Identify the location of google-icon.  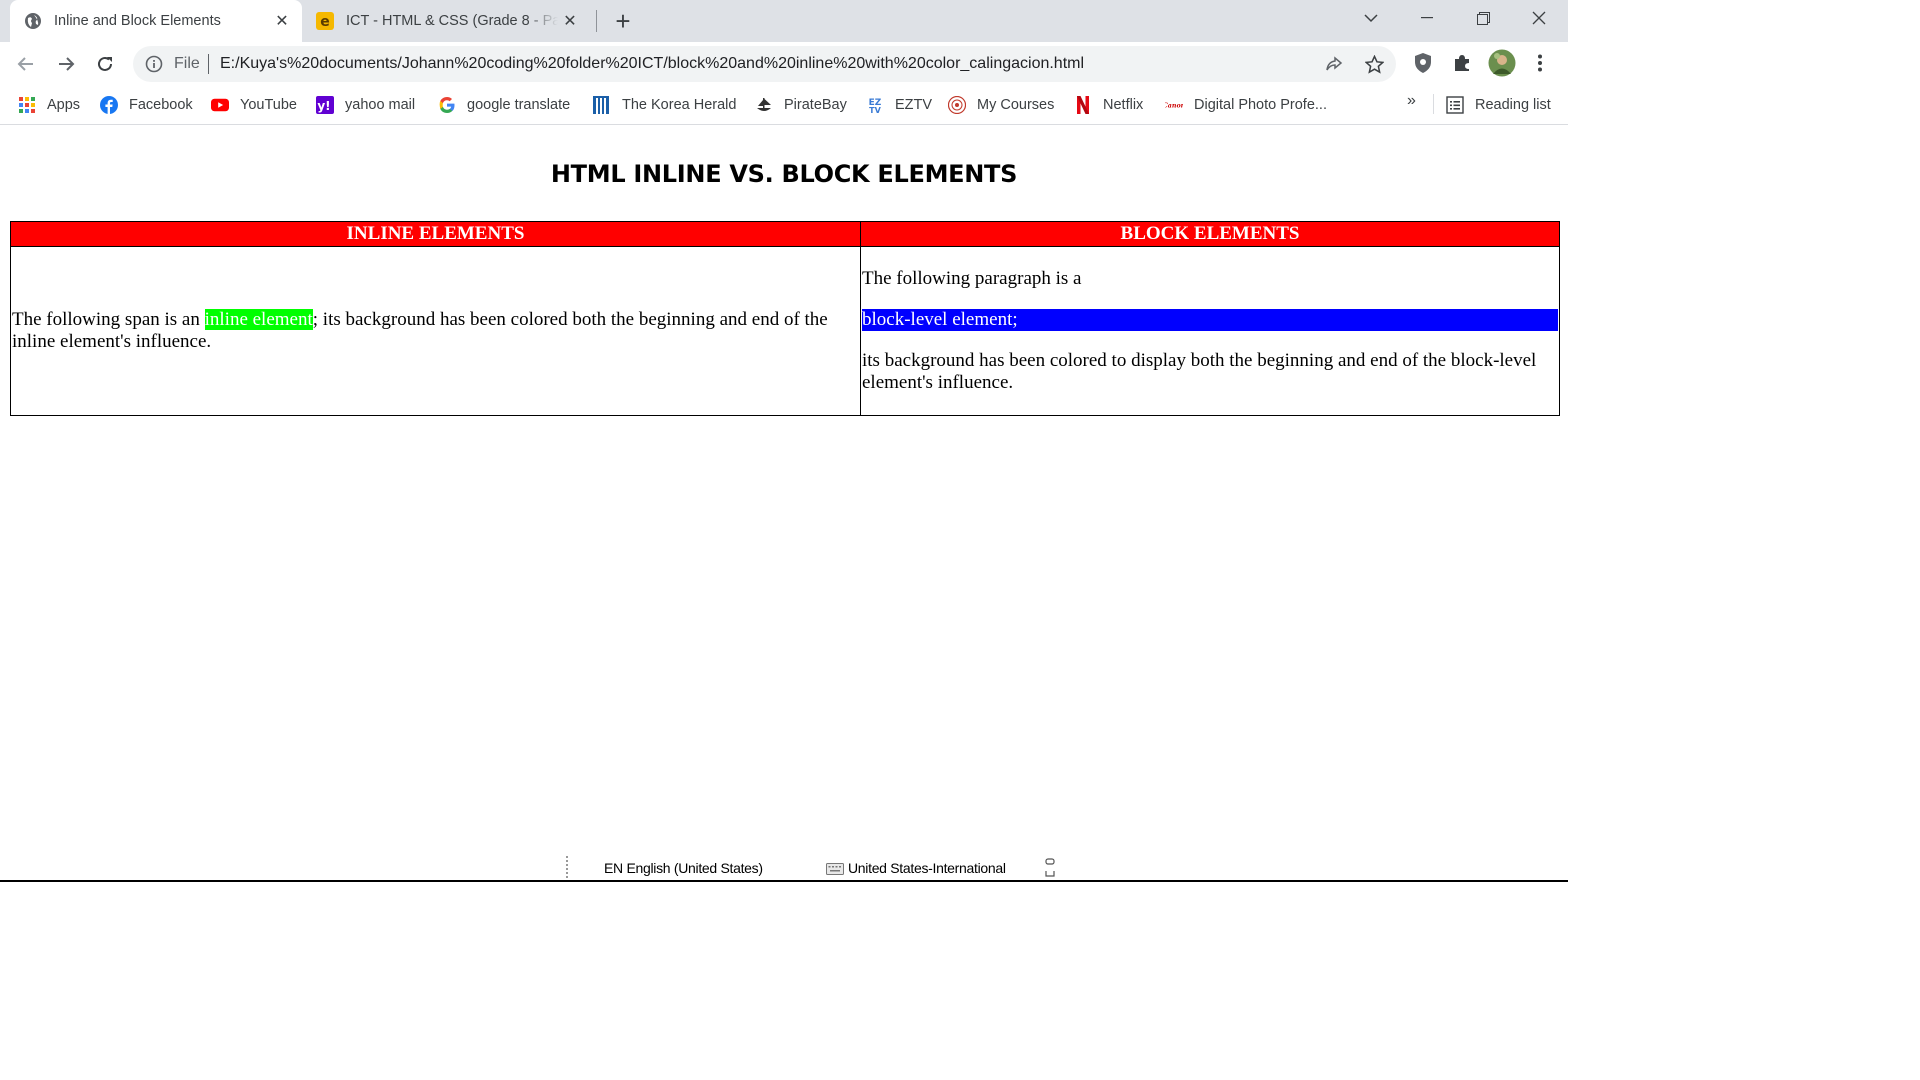
(447, 105).